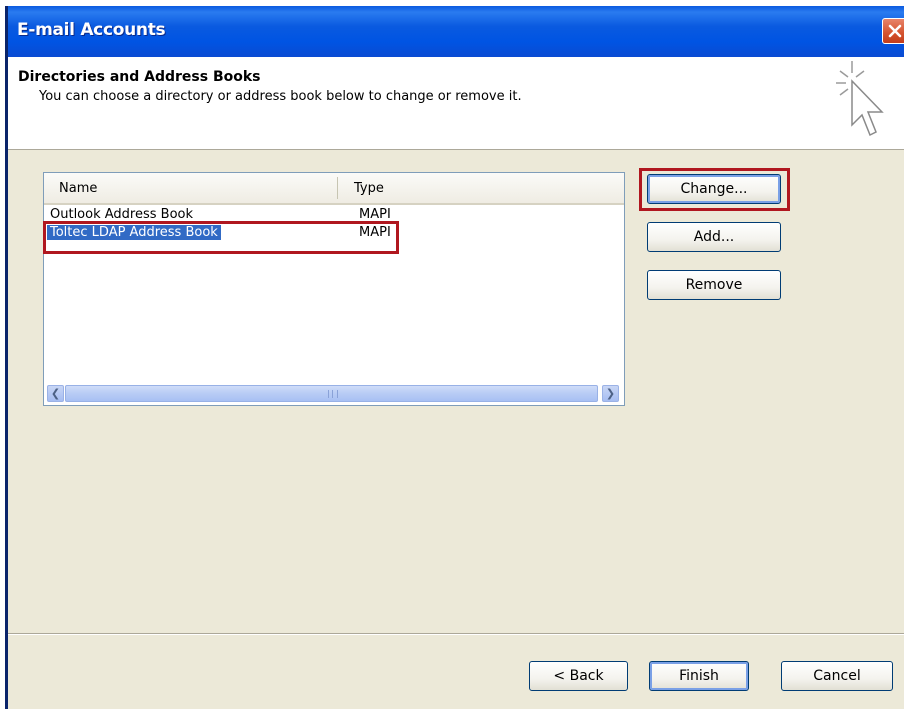 The width and height of the screenshot is (904, 709). I want to click on window-title: E-mail Accounts, so click(91, 30).